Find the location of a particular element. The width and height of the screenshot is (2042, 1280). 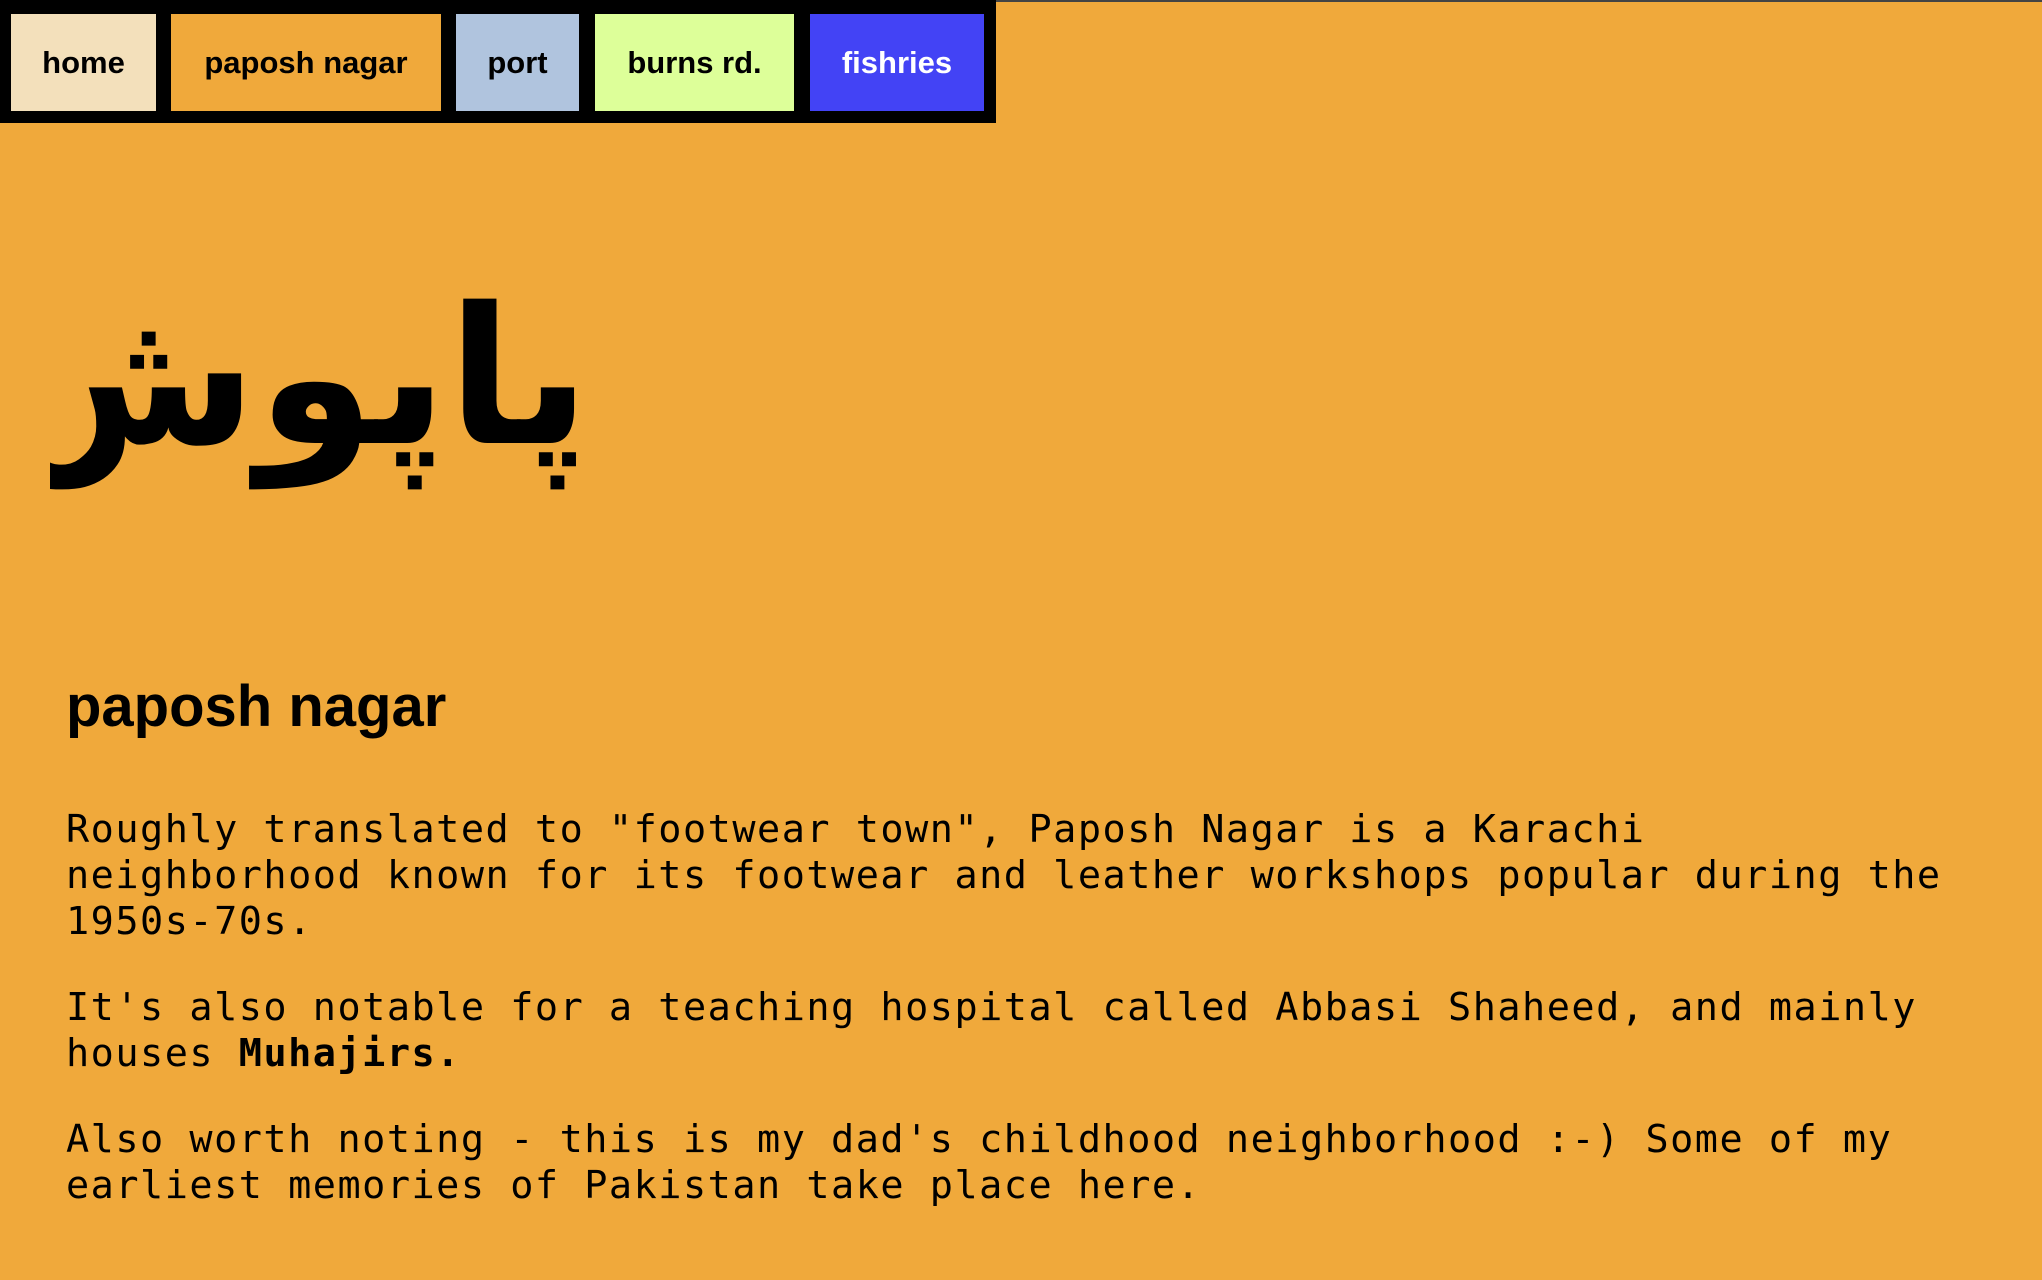

muhajirs-bold-text: Muhajirs is located at coordinates (337, 1053).